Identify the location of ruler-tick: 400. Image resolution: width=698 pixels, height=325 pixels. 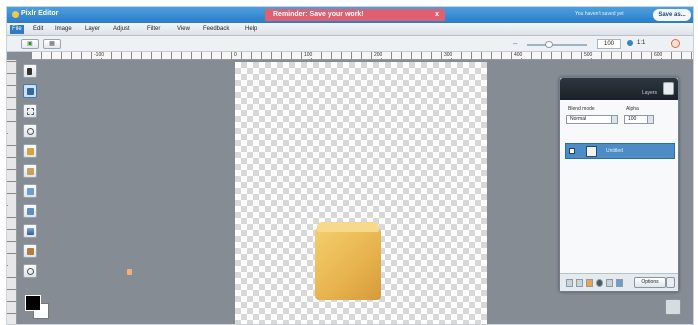
(518, 55).